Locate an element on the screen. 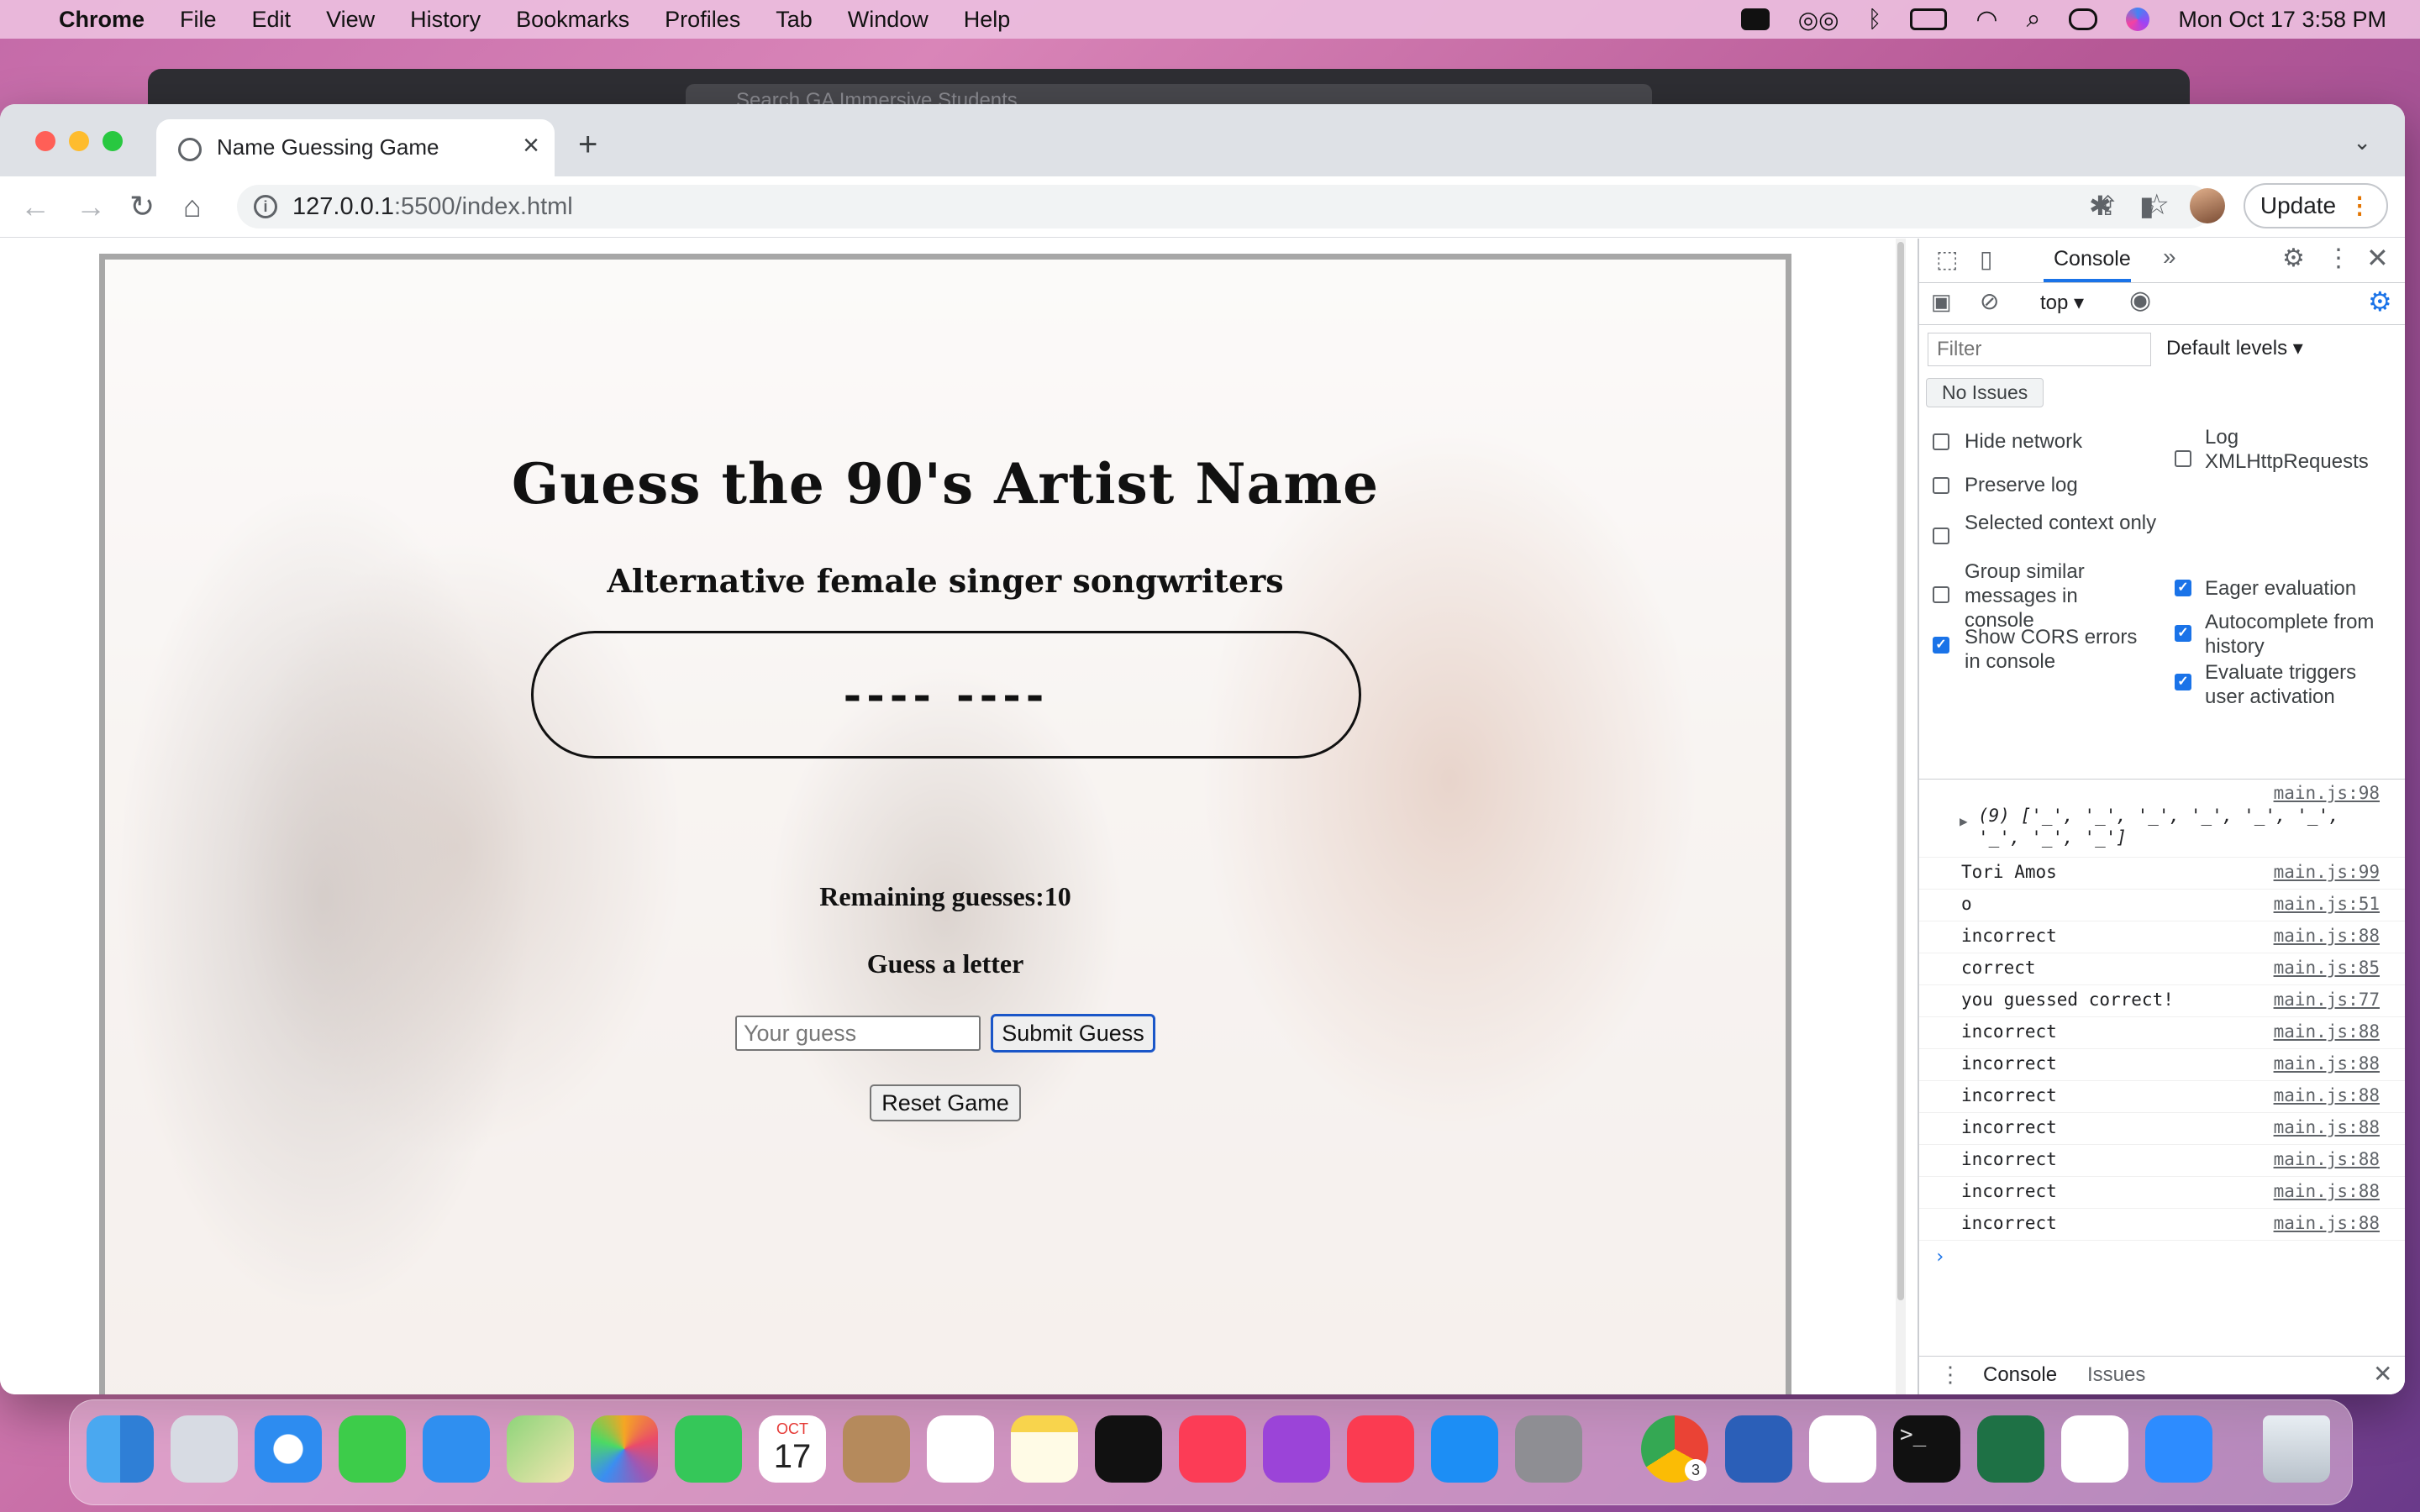 This screenshot has height=1512, width=2420. menu-tab: Tab is located at coordinates (794, 20).